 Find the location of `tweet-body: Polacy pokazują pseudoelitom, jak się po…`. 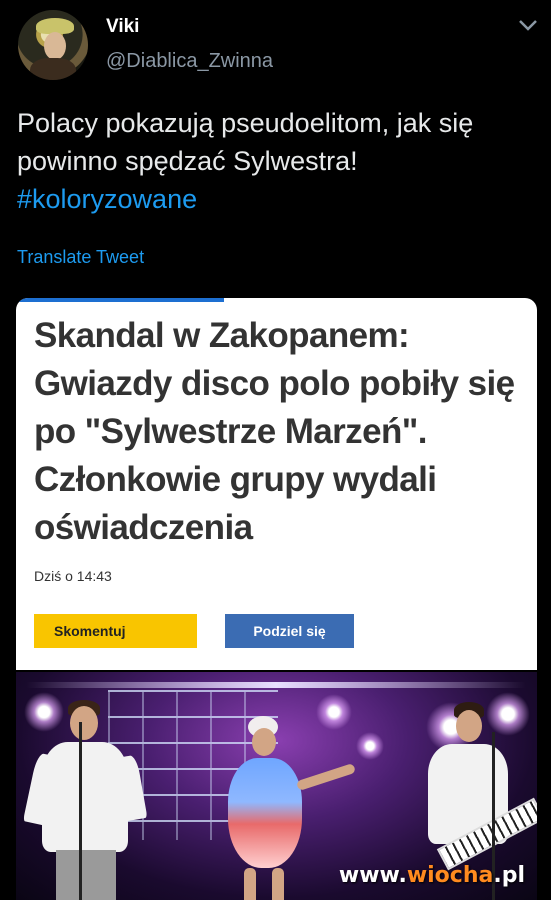

tweet-body: Polacy pokazują pseudoelitom, jak się po… is located at coordinates (245, 142).